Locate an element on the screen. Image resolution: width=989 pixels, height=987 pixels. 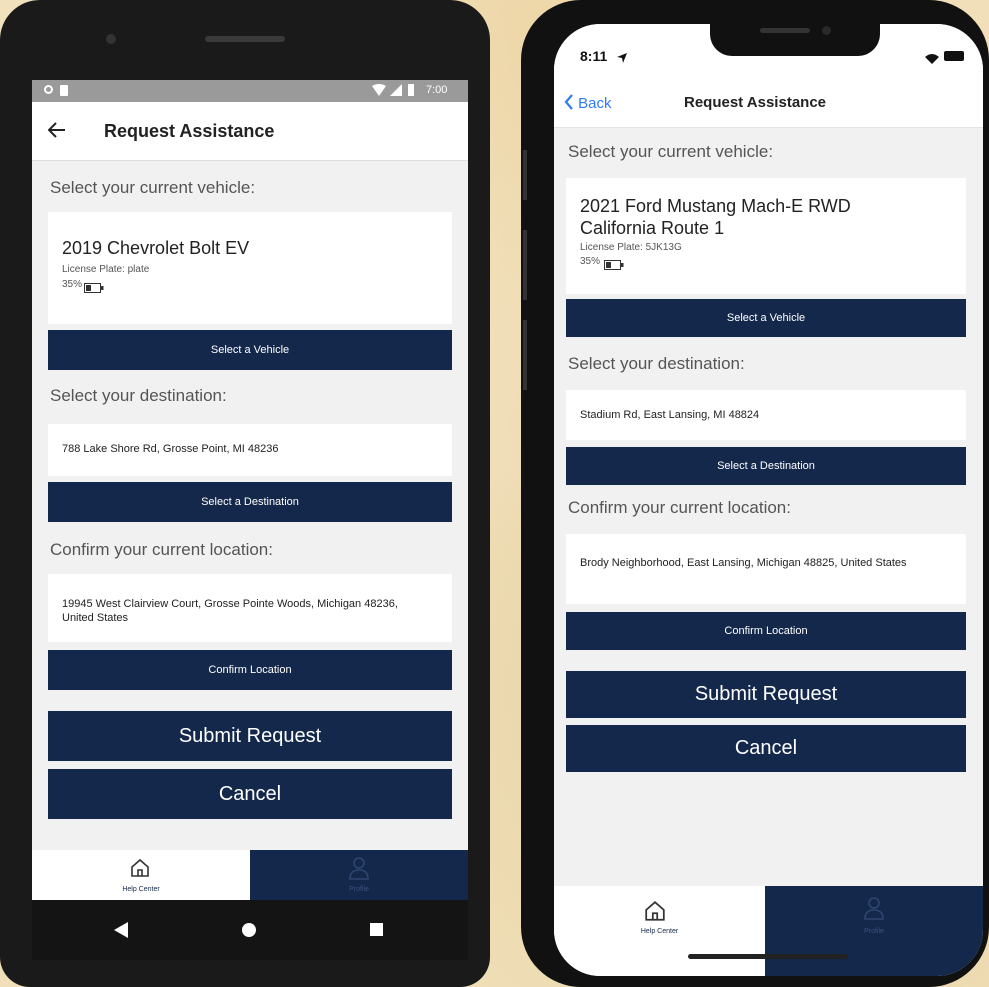
nav-recents-icon is located at coordinates (376, 929).